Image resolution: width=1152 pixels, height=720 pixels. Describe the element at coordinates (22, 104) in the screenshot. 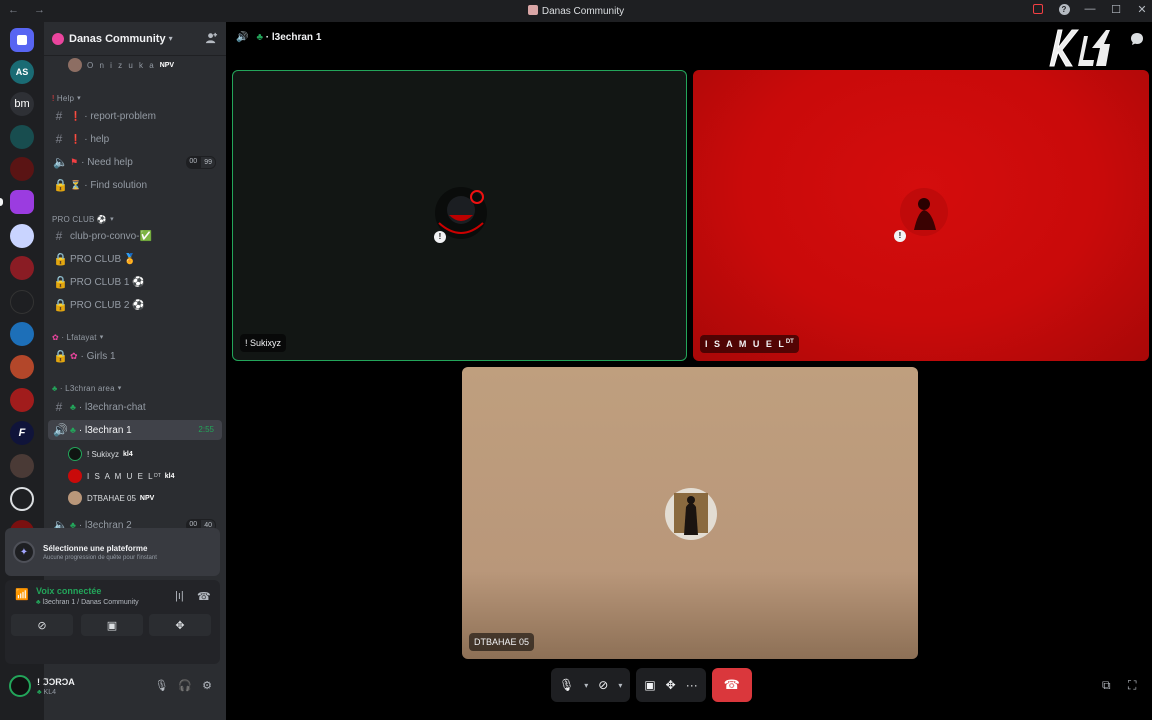

I see `server-icon: bm` at that location.